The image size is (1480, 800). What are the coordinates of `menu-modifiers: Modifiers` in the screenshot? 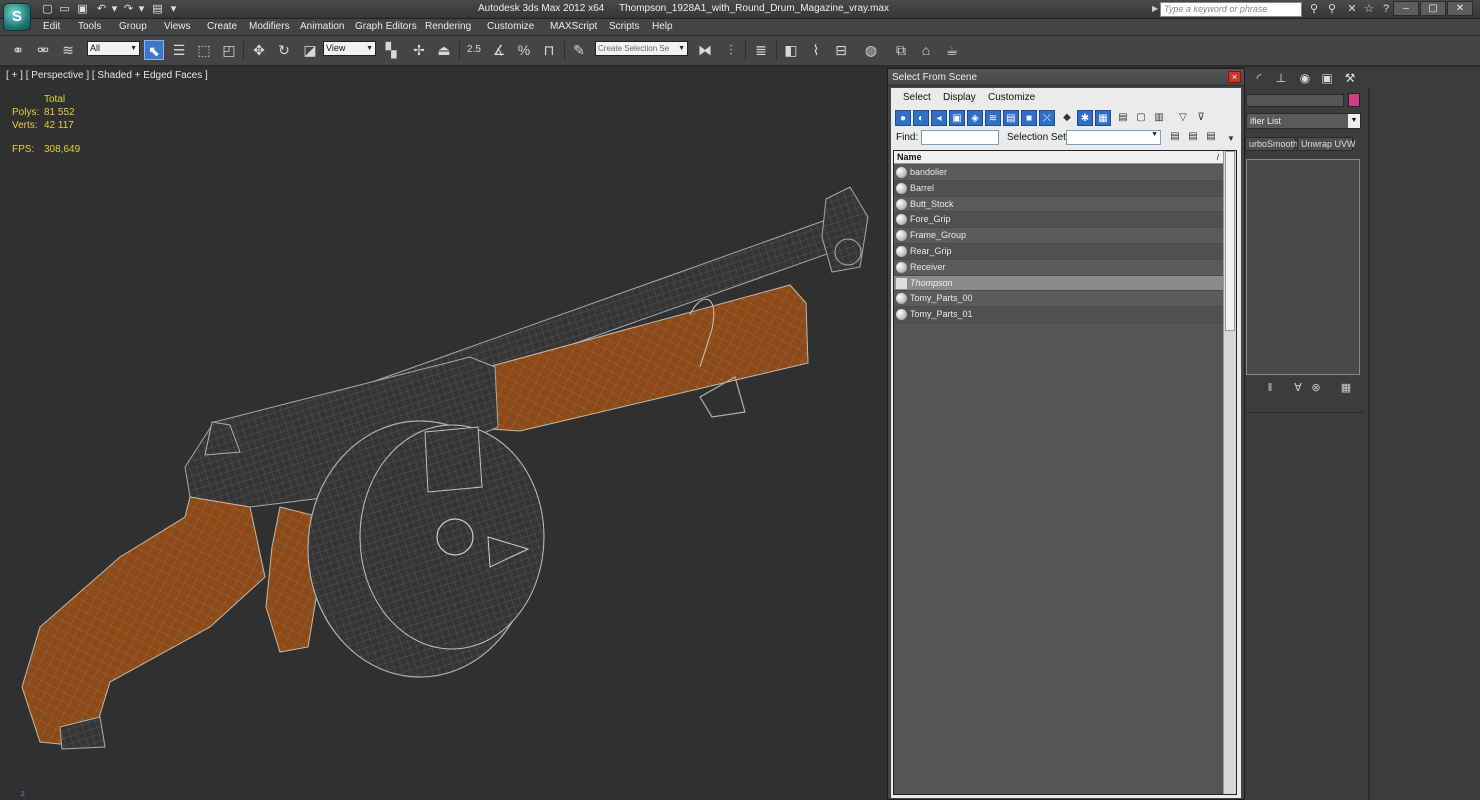 It's located at (269, 26).